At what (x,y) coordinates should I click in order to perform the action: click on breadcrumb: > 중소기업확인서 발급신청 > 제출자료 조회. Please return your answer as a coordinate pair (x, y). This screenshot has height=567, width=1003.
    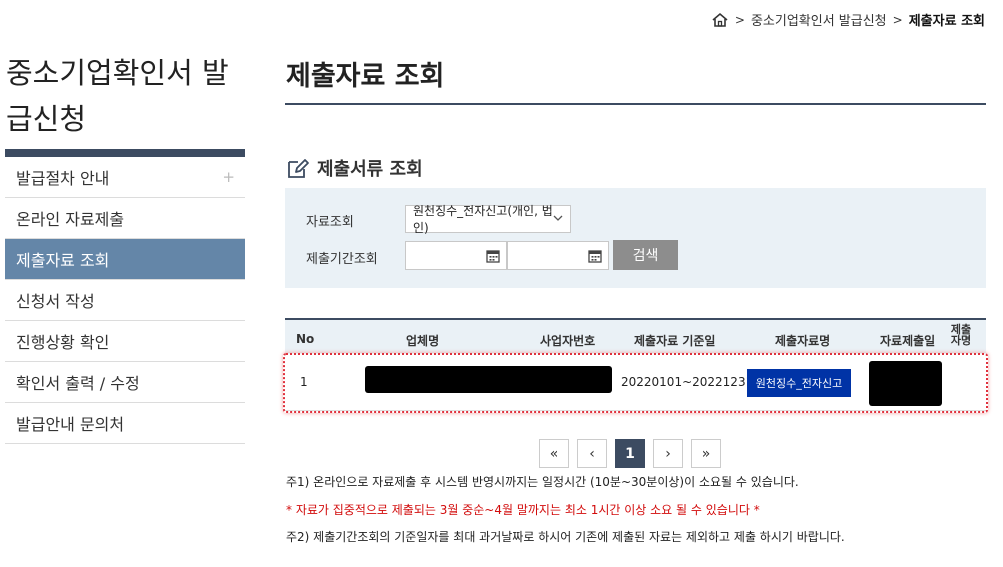
    Looking at the image, I should click on (848, 19).